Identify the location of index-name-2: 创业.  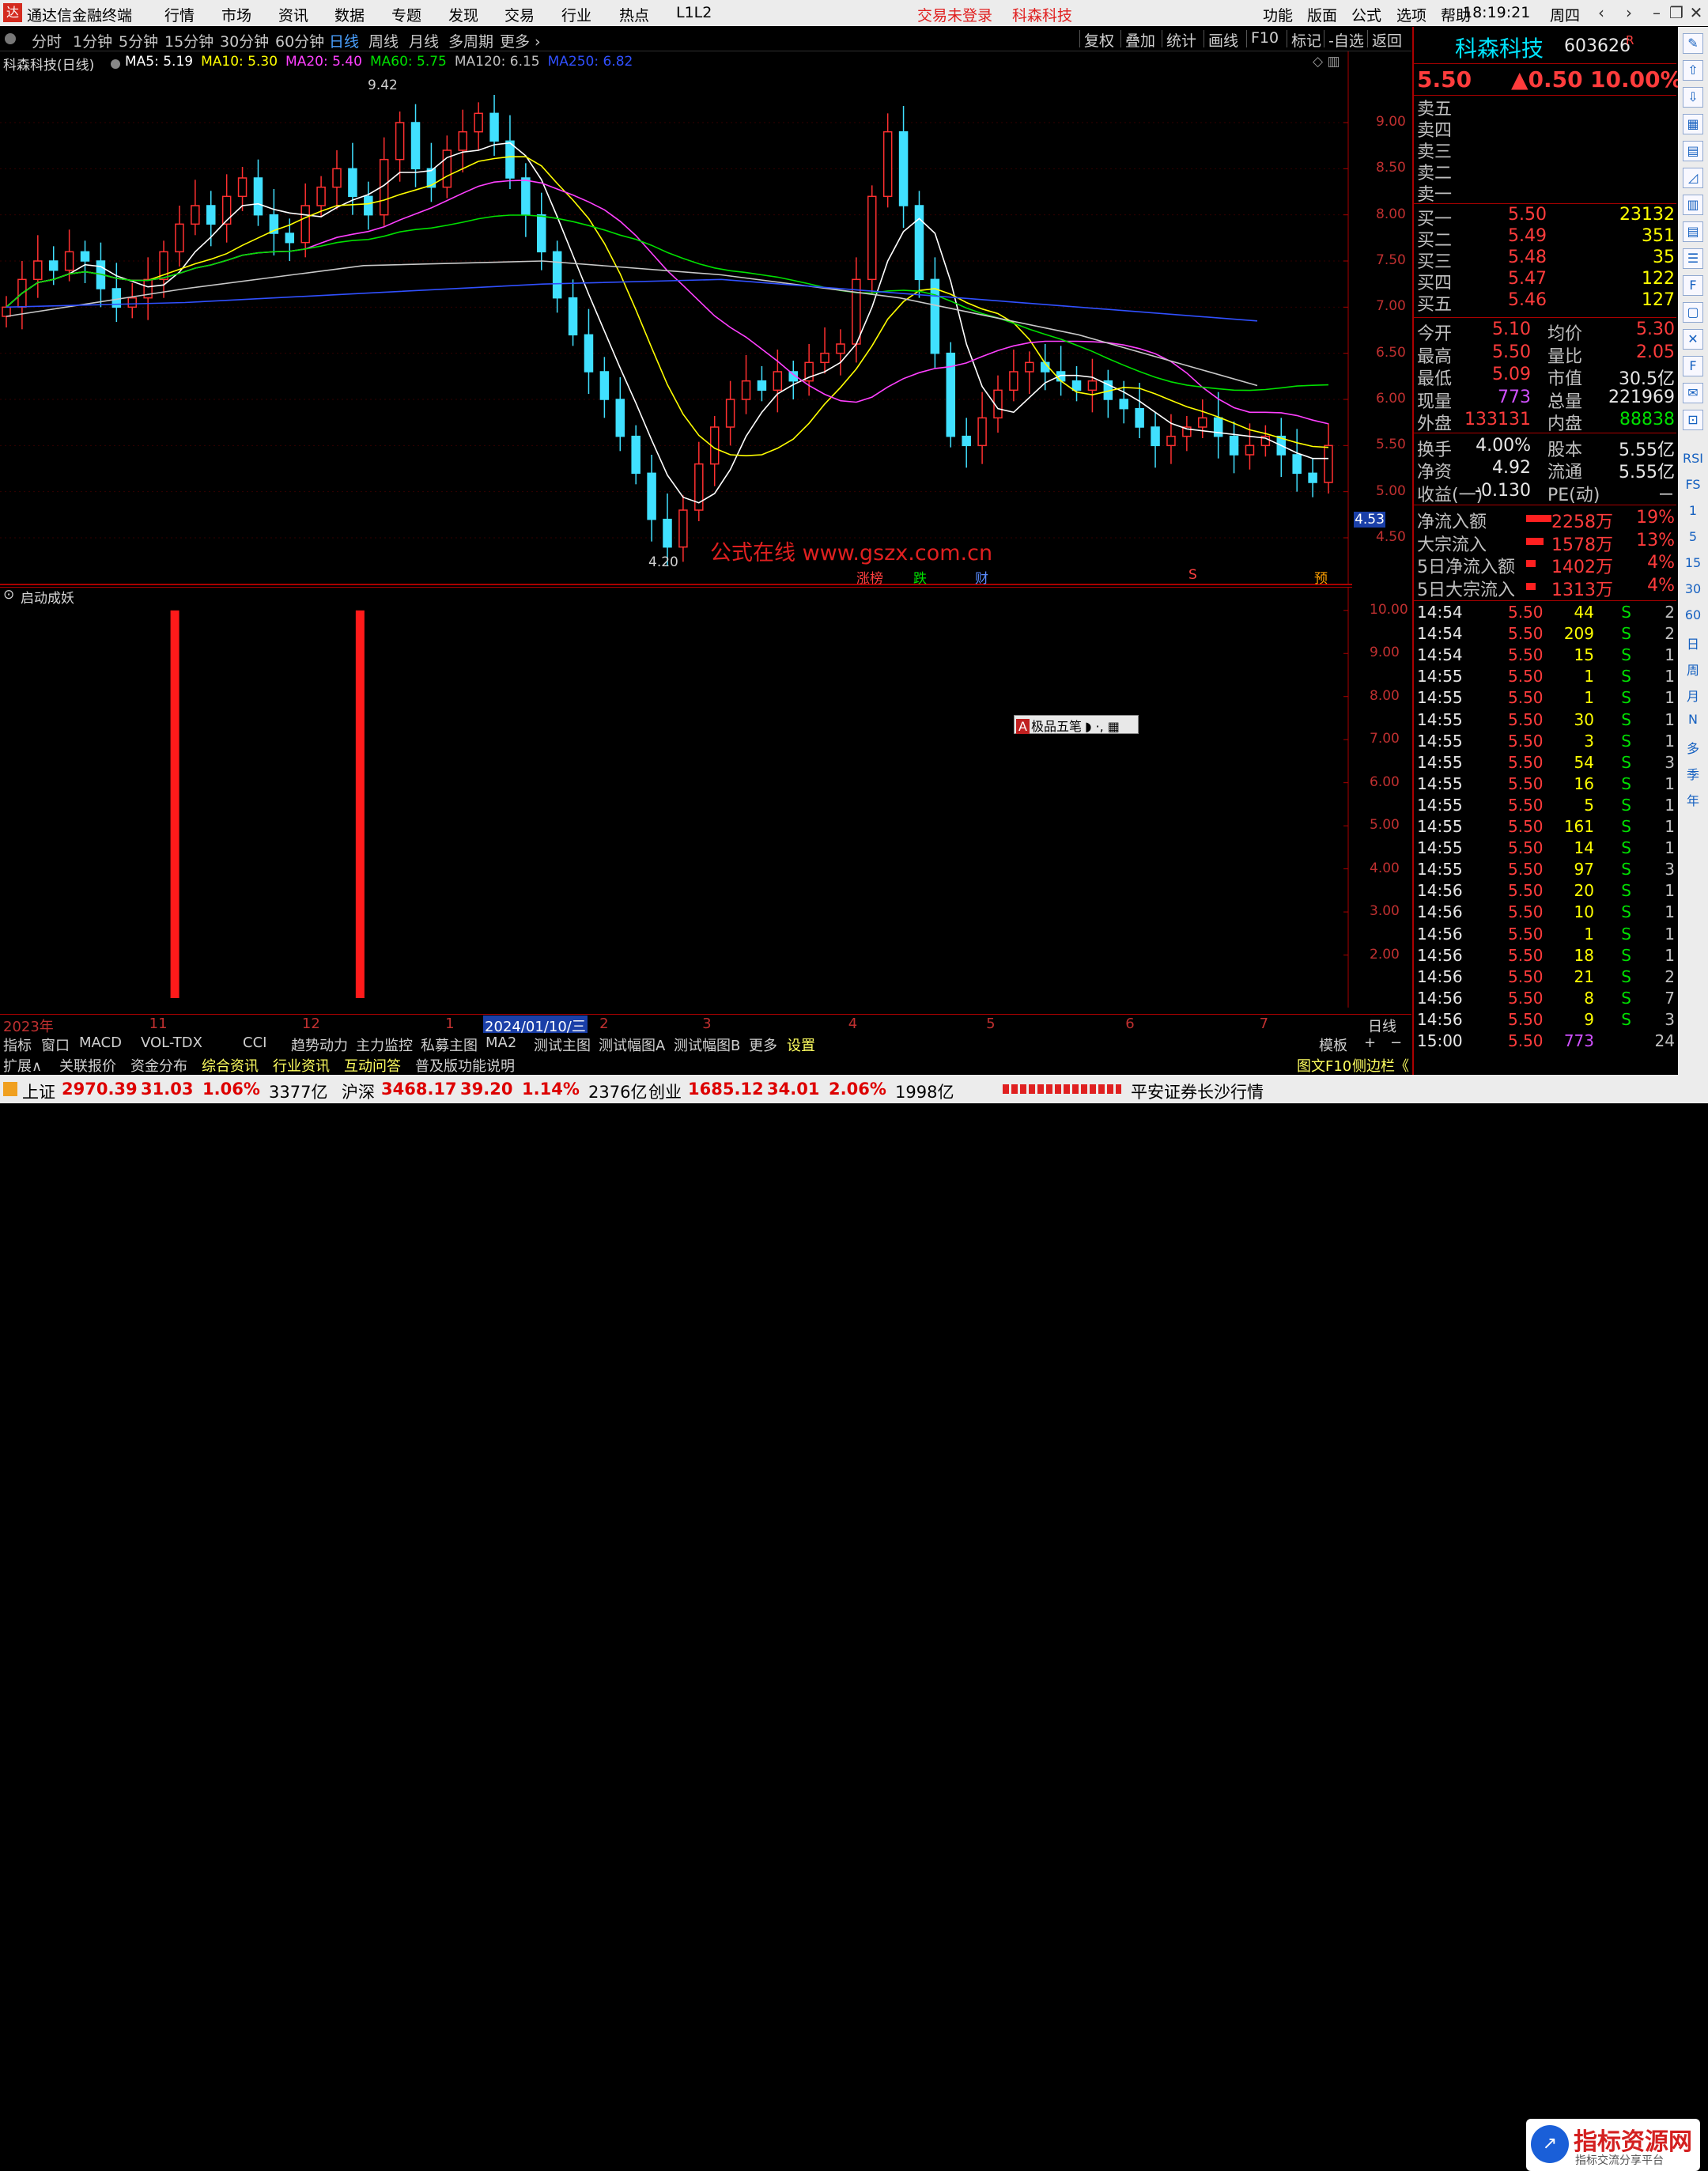
(665, 1091).